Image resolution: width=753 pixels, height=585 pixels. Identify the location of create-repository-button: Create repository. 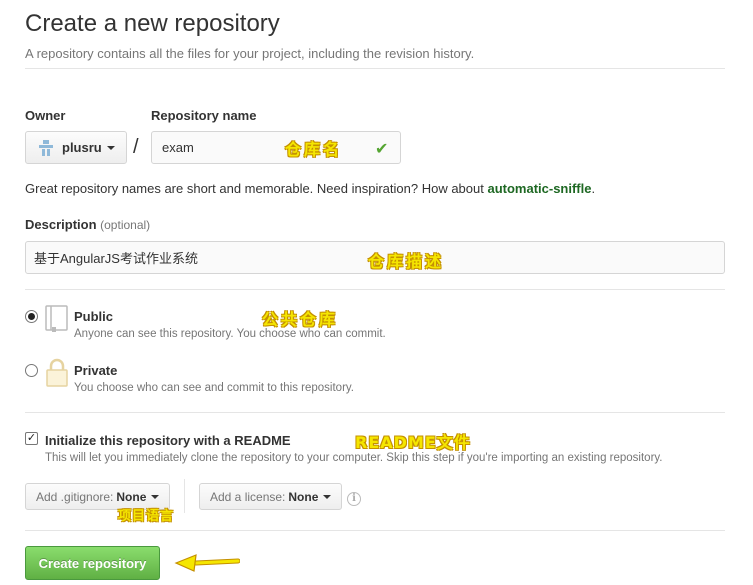
(92, 563).